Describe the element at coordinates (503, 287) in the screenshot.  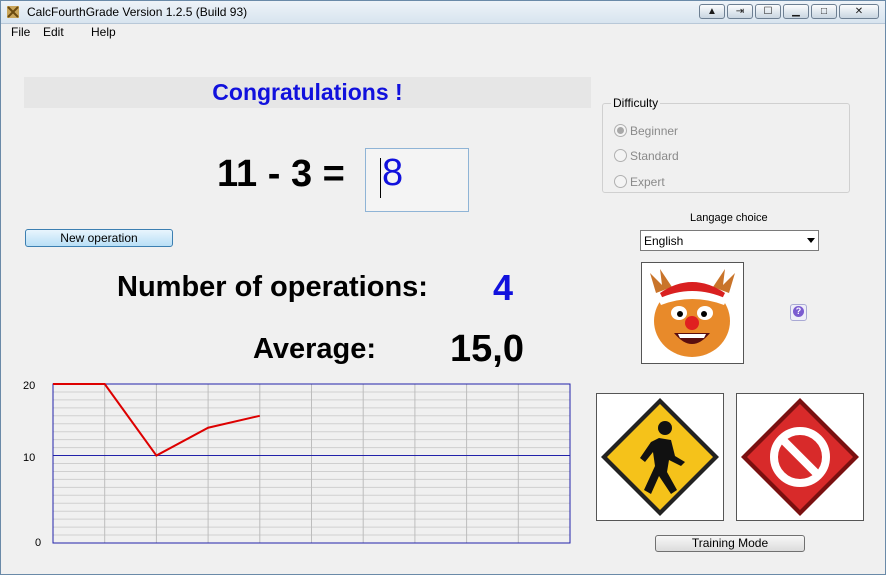
I see `operations-count-value: 4` at that location.